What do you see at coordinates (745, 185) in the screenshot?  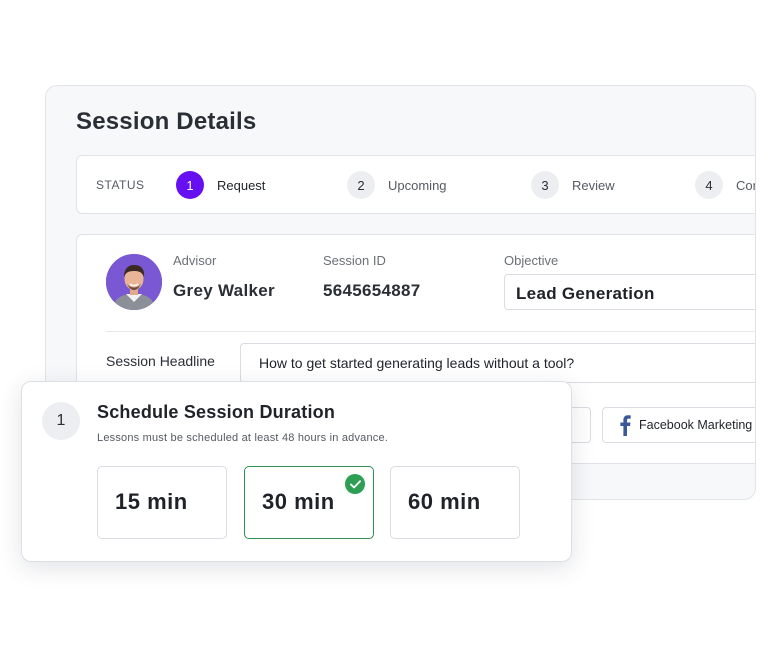 I see `step-label: Con` at bounding box center [745, 185].